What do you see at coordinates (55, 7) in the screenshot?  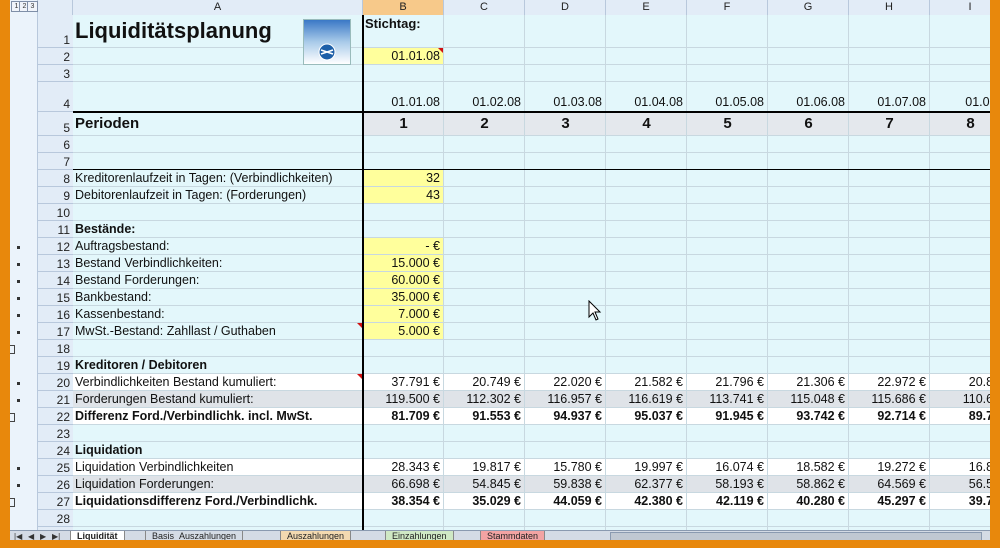 I see `column-header` at bounding box center [55, 7].